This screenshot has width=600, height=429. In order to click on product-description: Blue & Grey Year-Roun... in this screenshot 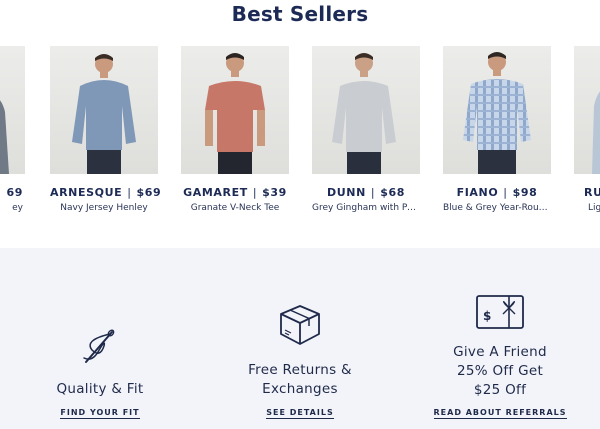, I will do `click(497, 208)`.